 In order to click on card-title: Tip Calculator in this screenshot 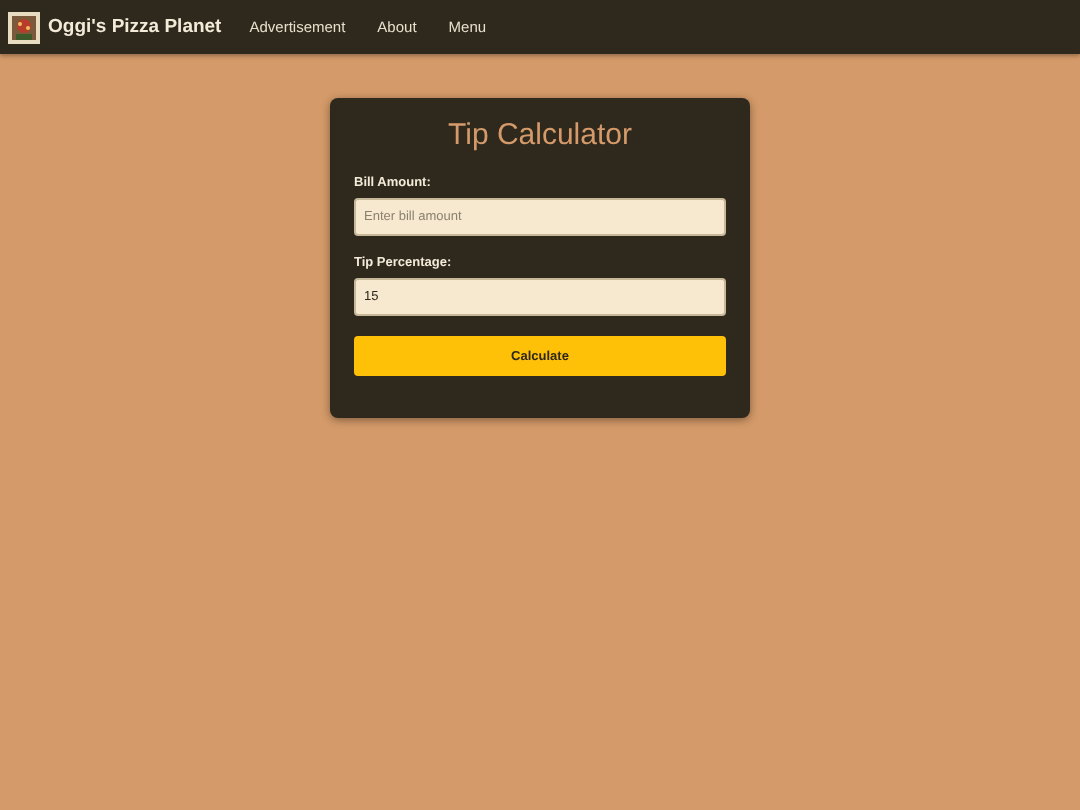, I will do `click(540, 135)`.